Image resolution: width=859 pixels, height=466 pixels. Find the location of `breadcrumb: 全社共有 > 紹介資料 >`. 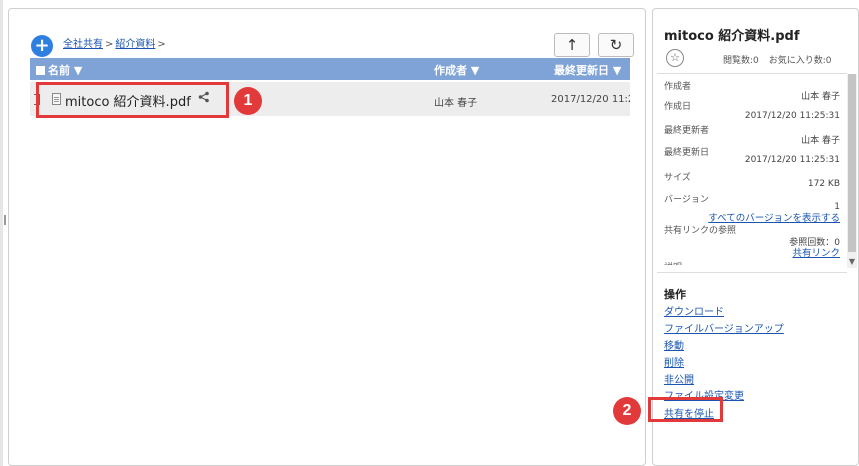

breadcrumb: 全社共有 > 紹介資料 > is located at coordinates (115, 42).